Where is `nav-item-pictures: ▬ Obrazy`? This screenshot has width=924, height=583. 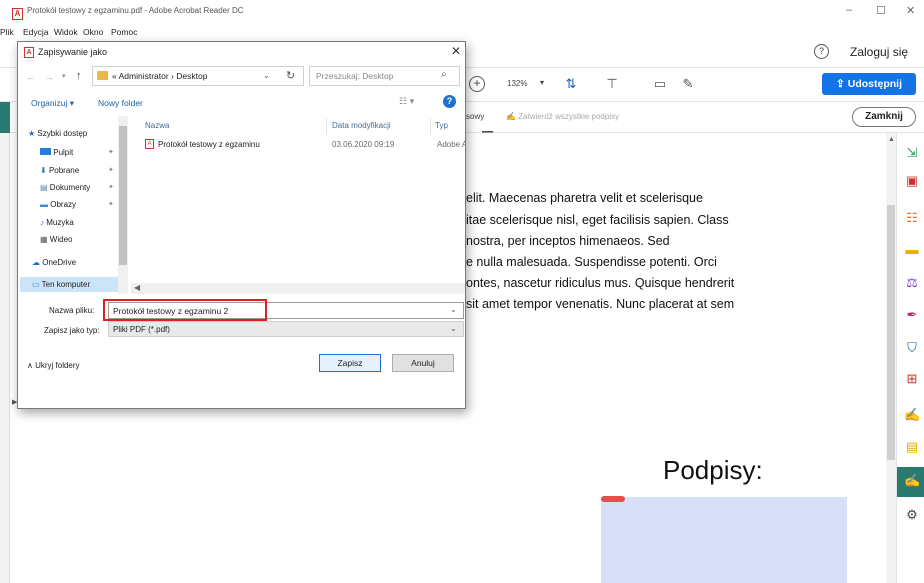 nav-item-pictures: ▬ Obrazy is located at coordinates (58, 204).